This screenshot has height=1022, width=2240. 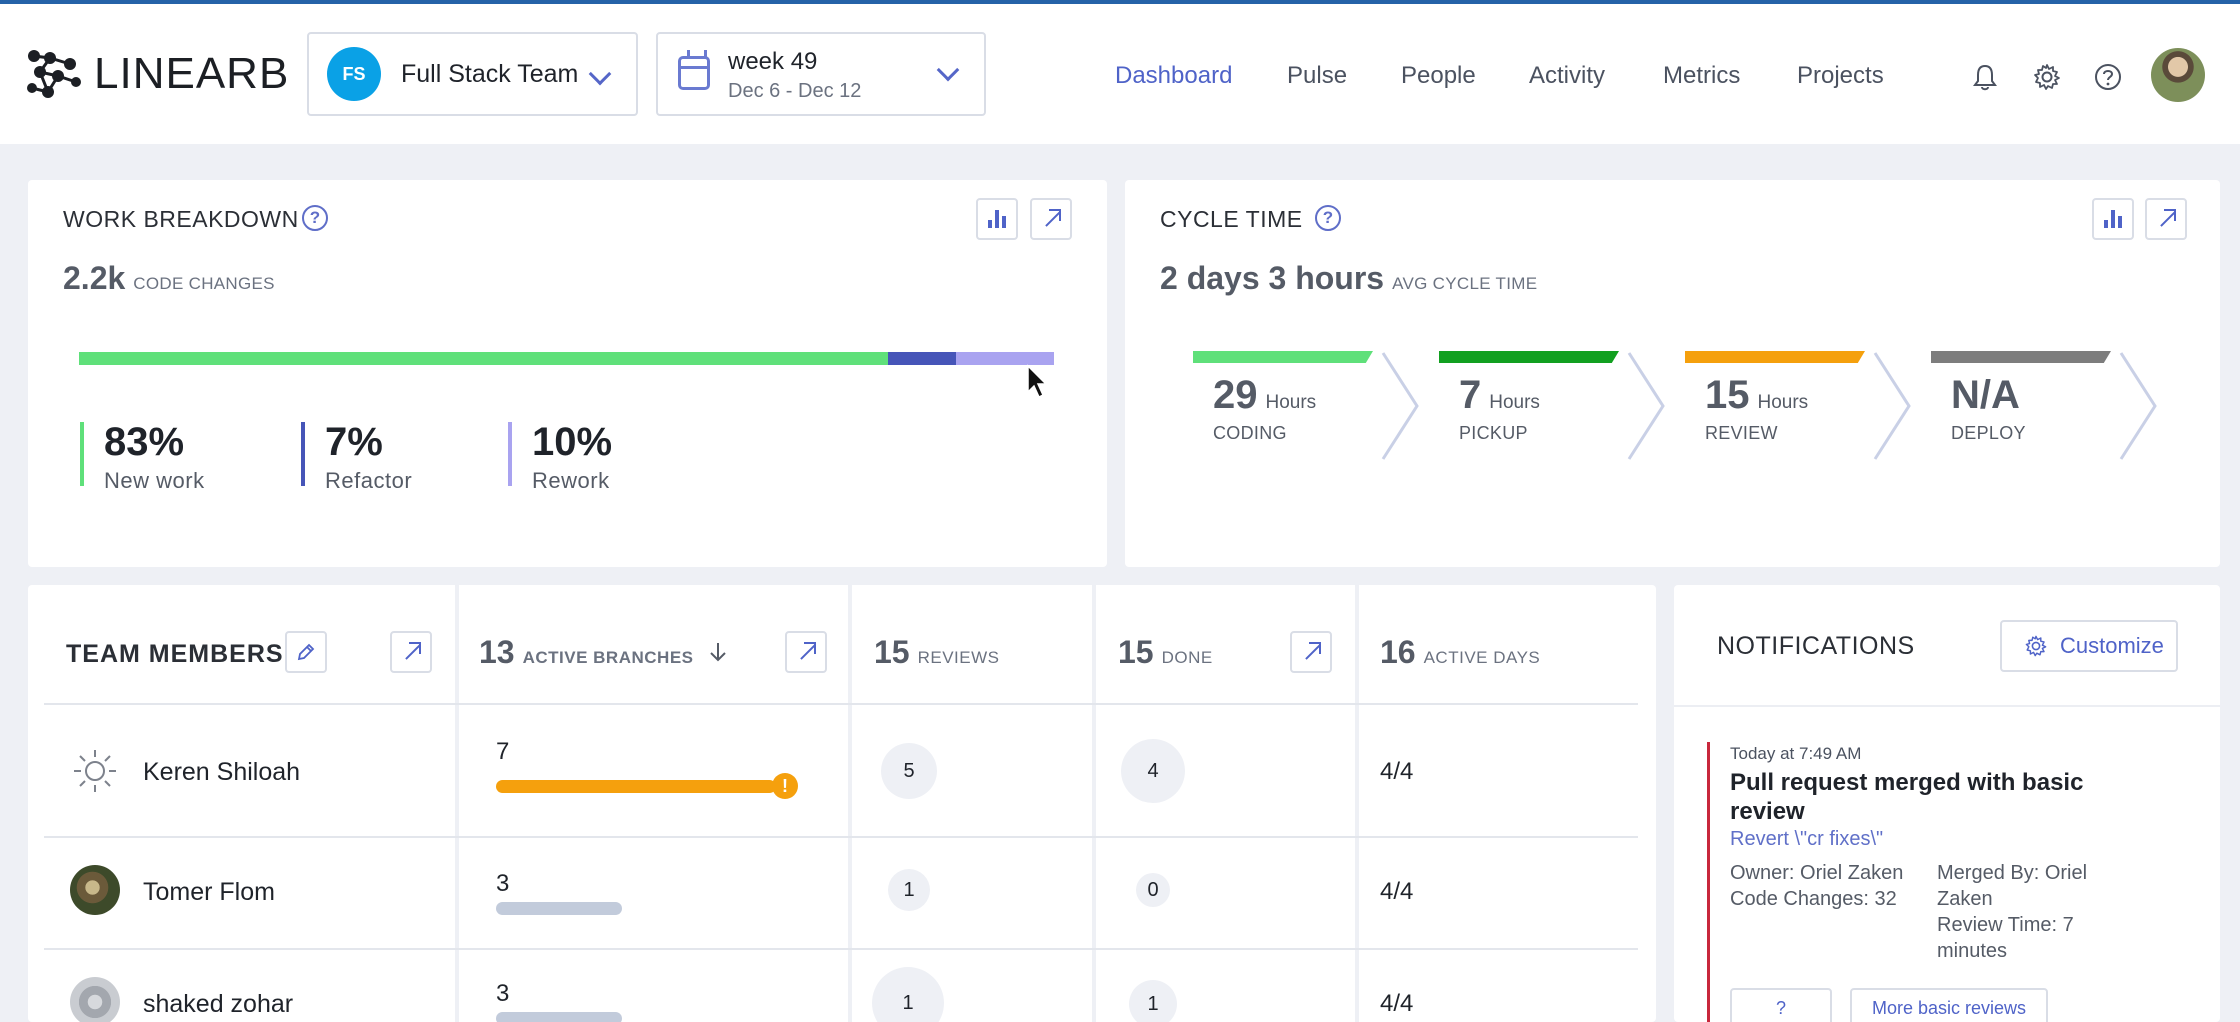 What do you see at coordinates (1781, 1005) in the screenshot?
I see `notification-help-button: ?` at bounding box center [1781, 1005].